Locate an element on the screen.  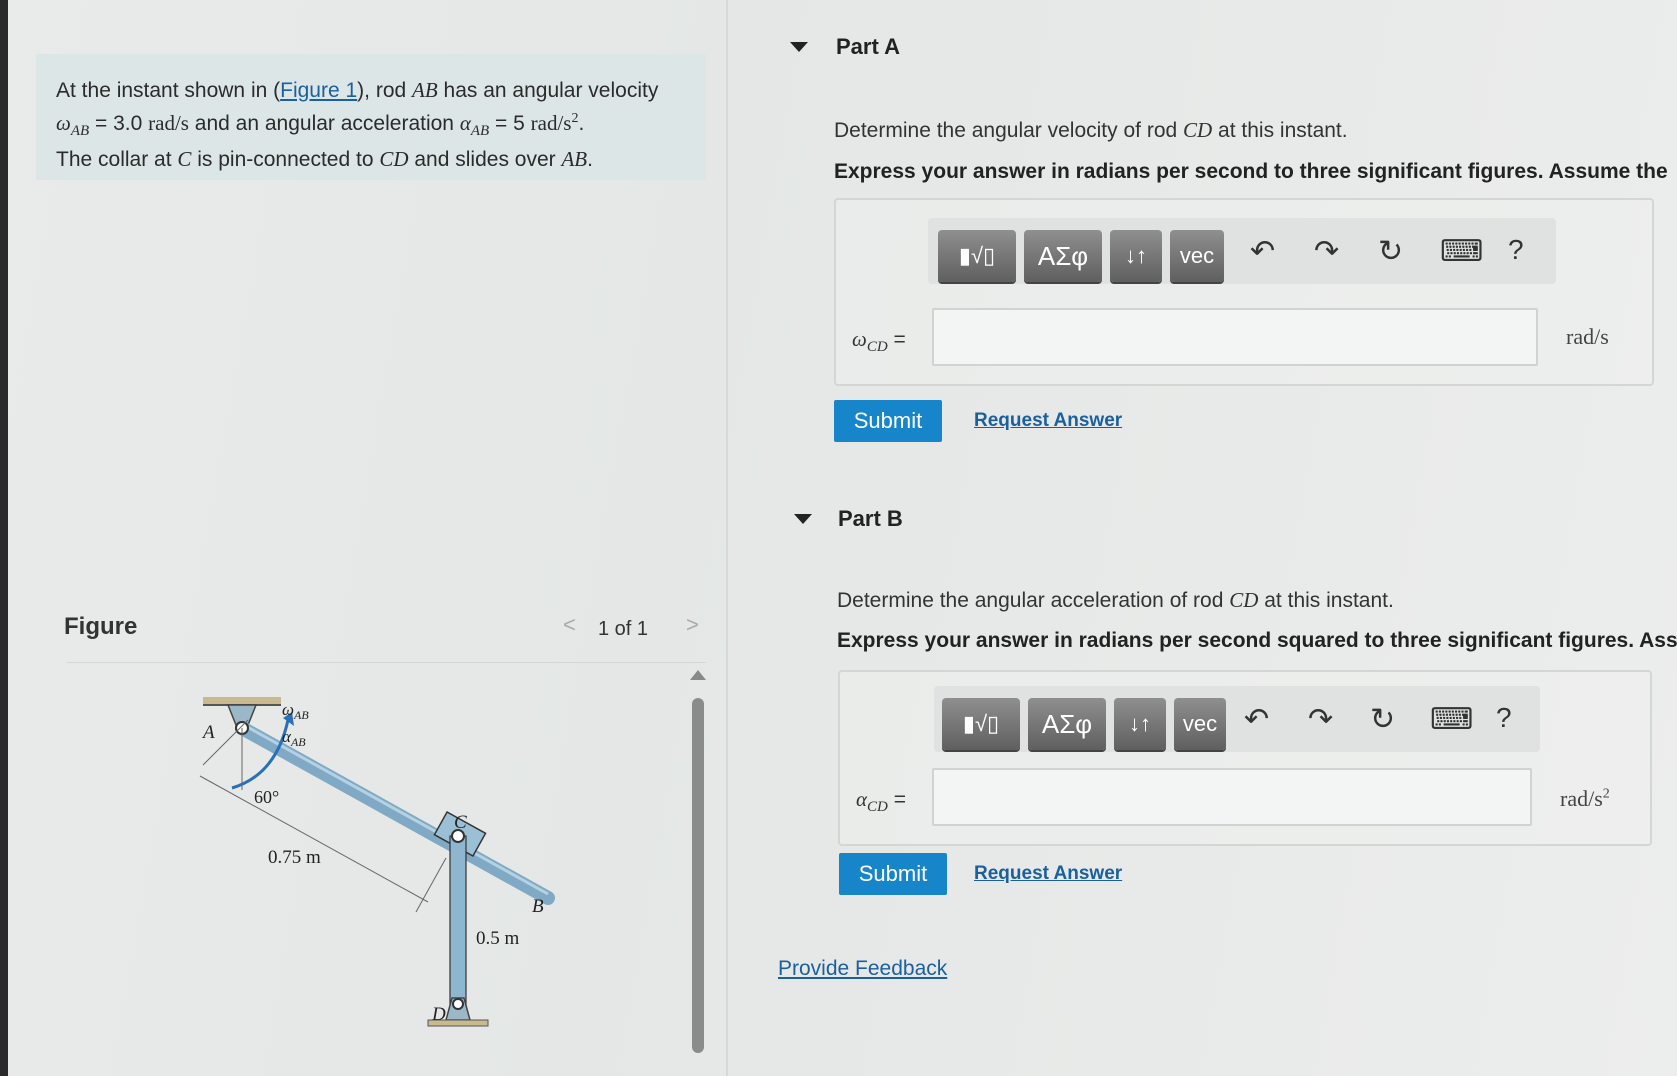
provide-feedback-link: Provide Feedback is located at coordinates (862, 969).